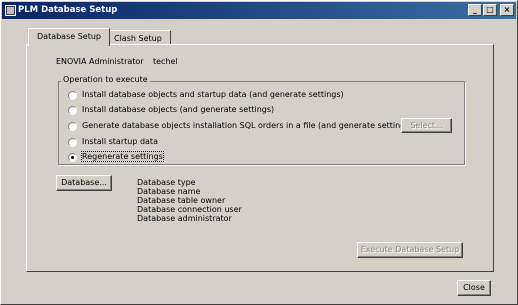  Describe the element at coordinates (490, 10) in the screenshot. I see `maximize-button: □` at that location.